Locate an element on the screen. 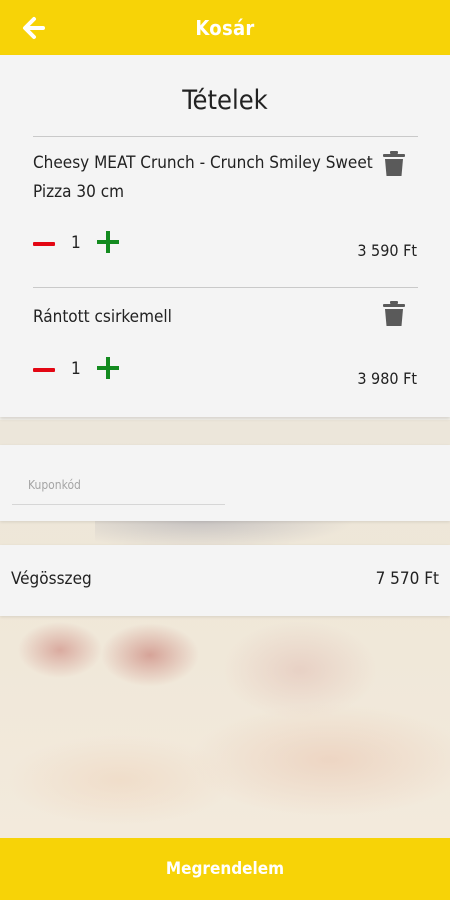 This screenshot has width=450, height=900. arrow-left-icon is located at coordinates (34, 28).